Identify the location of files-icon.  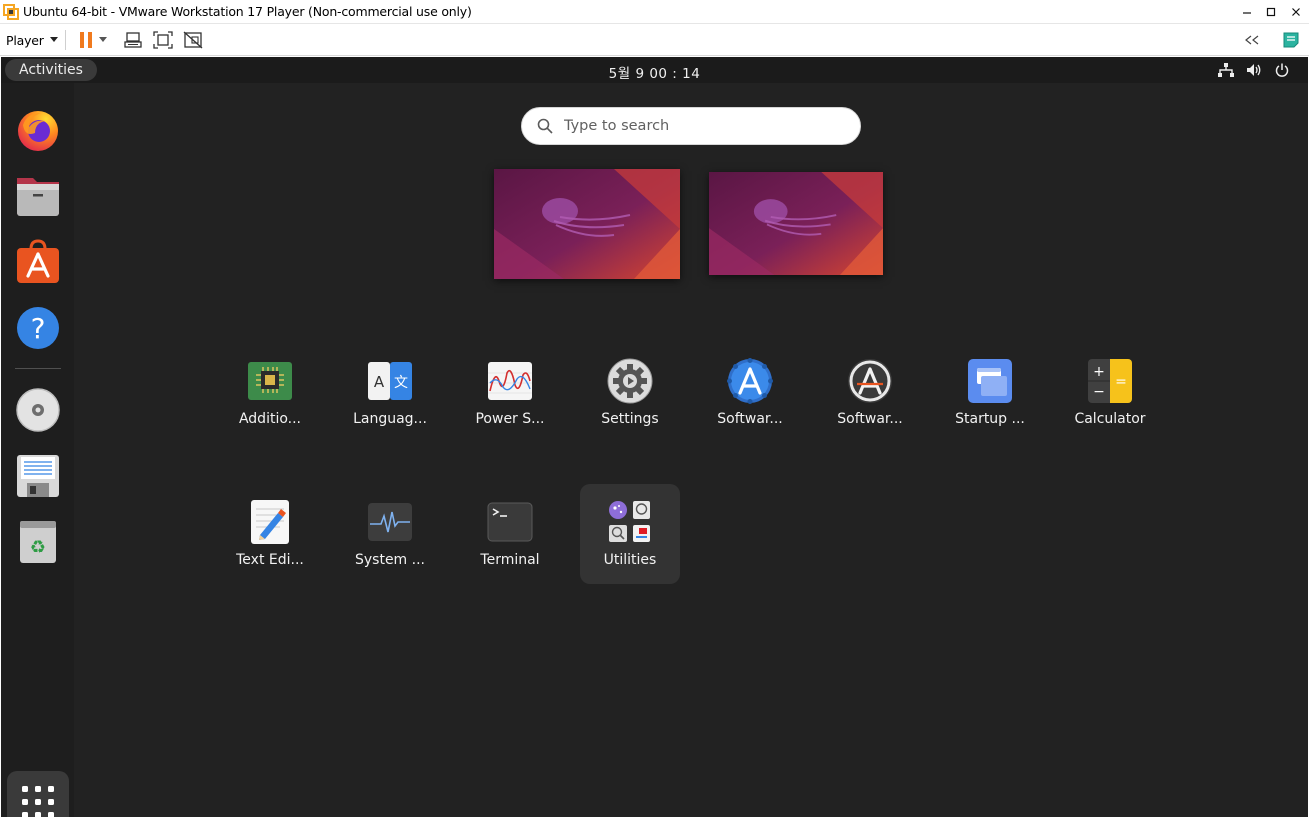
(38, 197).